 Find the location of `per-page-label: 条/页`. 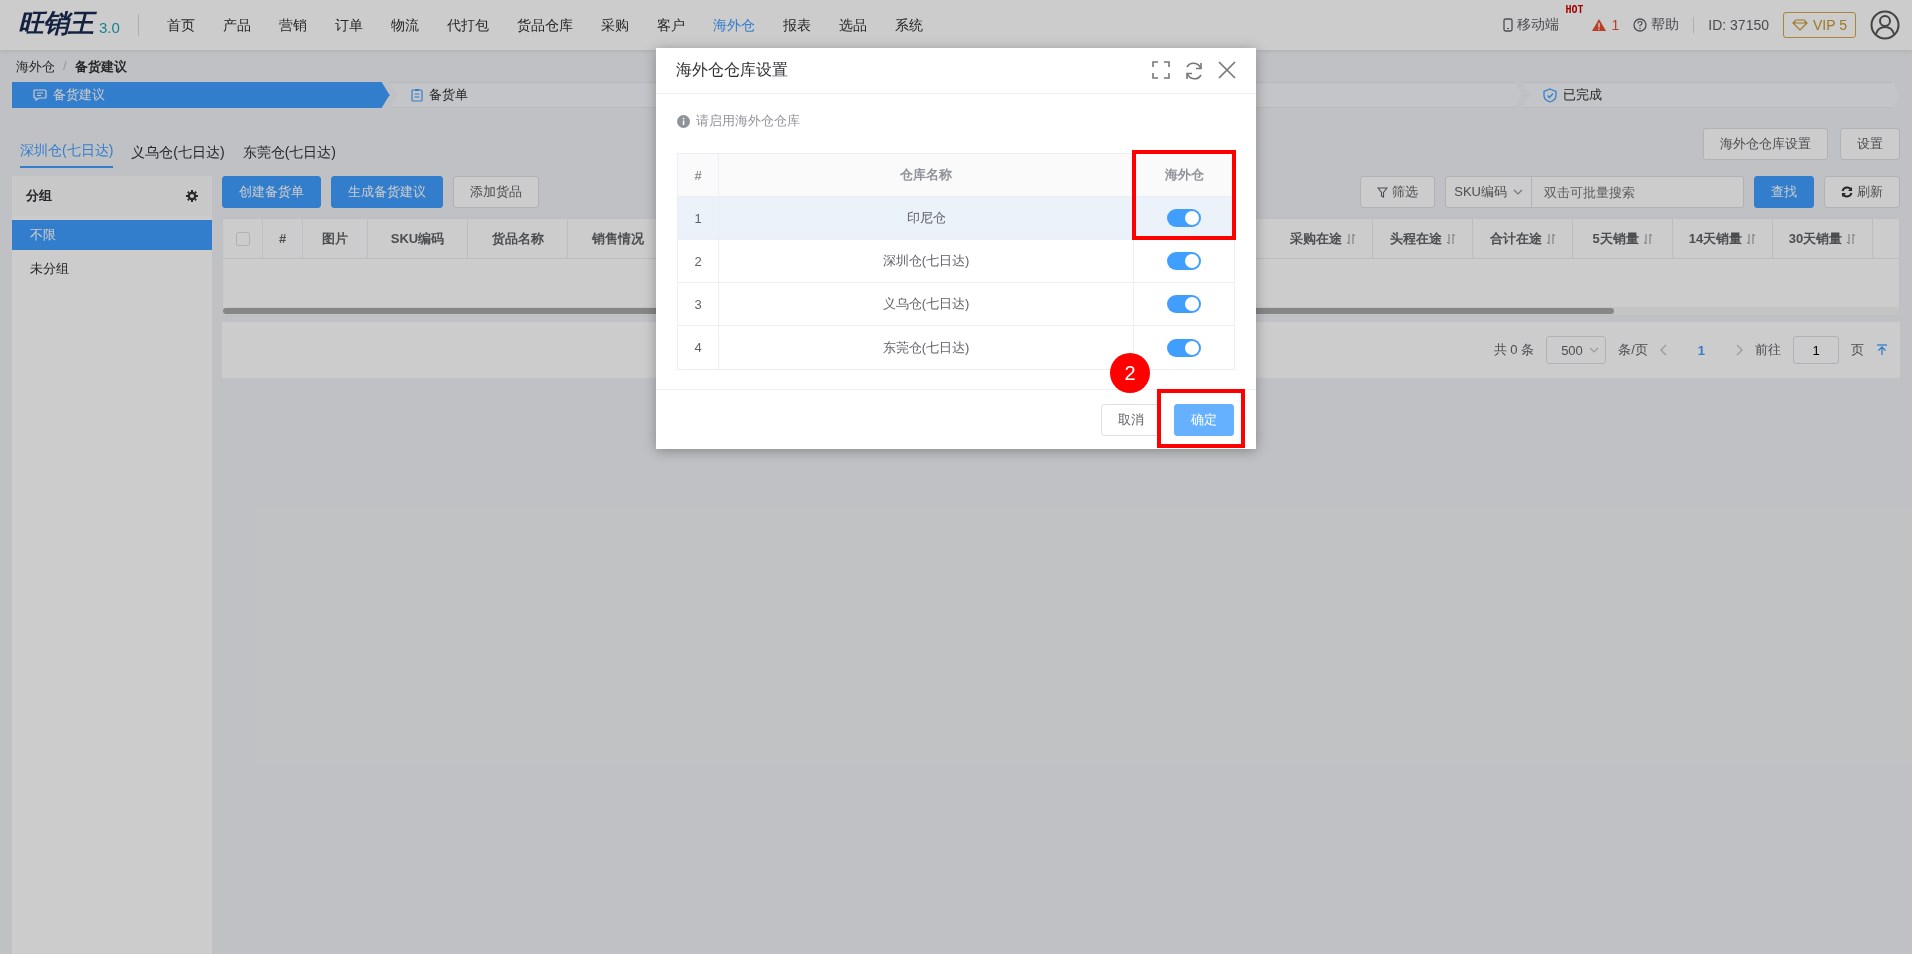

per-page-label: 条/页 is located at coordinates (1633, 350).